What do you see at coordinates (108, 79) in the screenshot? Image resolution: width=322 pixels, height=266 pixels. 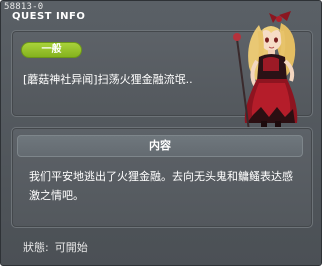 I see `quest-name: [蘑菇神社异闻]扫荡火狸金融流氓..` at bounding box center [108, 79].